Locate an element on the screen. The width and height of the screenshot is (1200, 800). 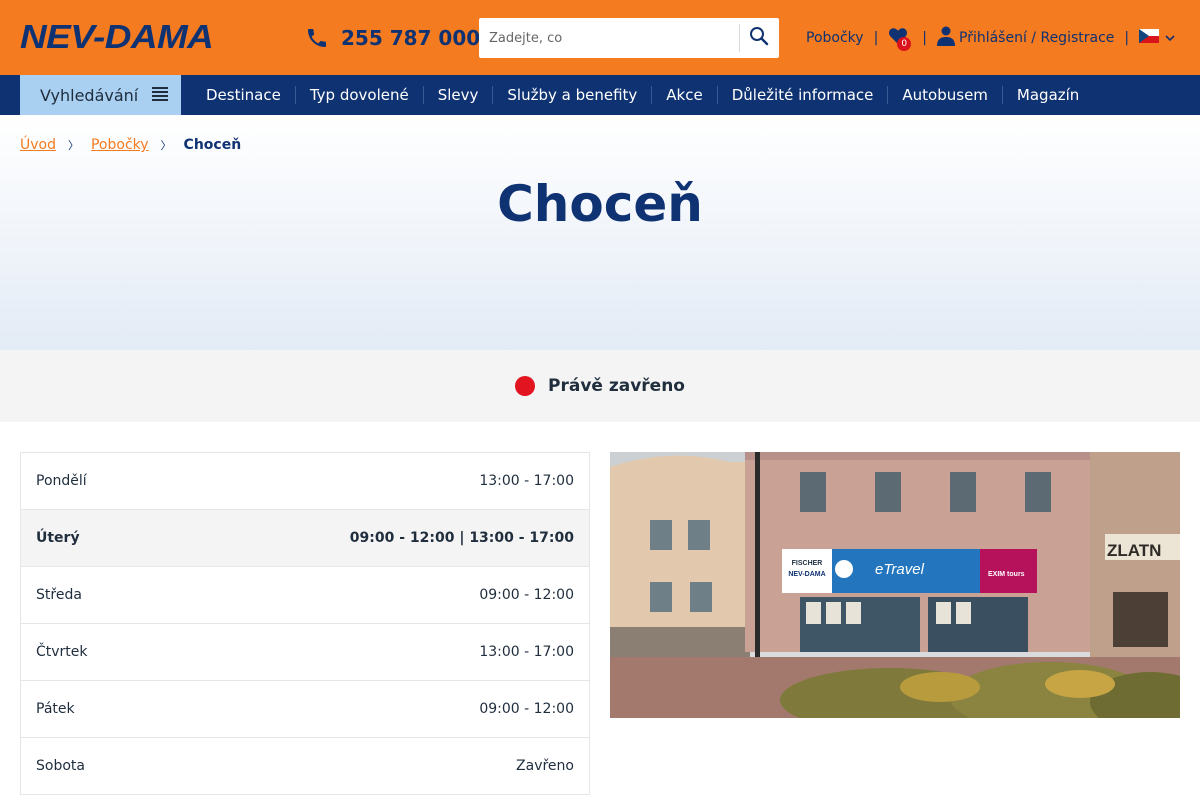
nav-item-sluzby-a-benefity: Služby a benefity is located at coordinates (571, 95).